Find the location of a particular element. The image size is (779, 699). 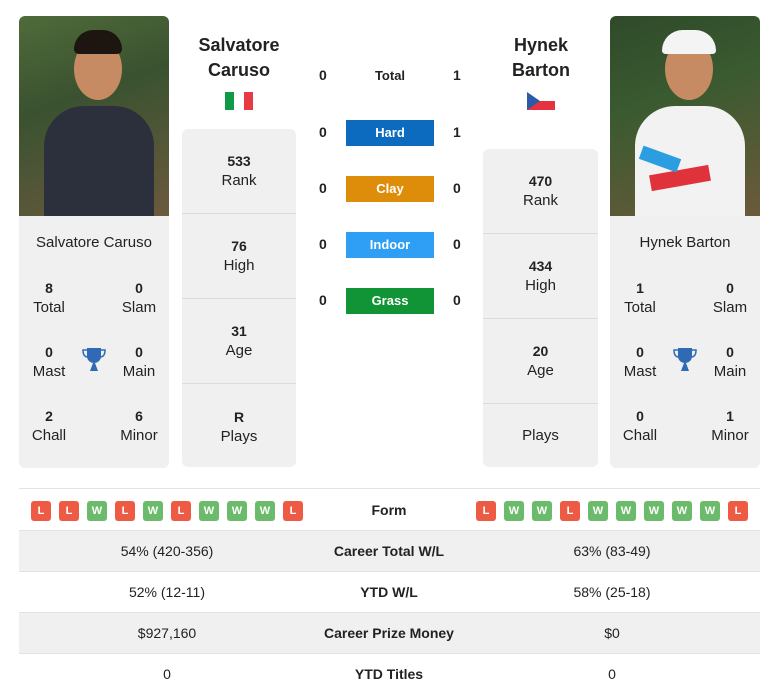

stat-label: YTD W/L is located at coordinates (389, 592).